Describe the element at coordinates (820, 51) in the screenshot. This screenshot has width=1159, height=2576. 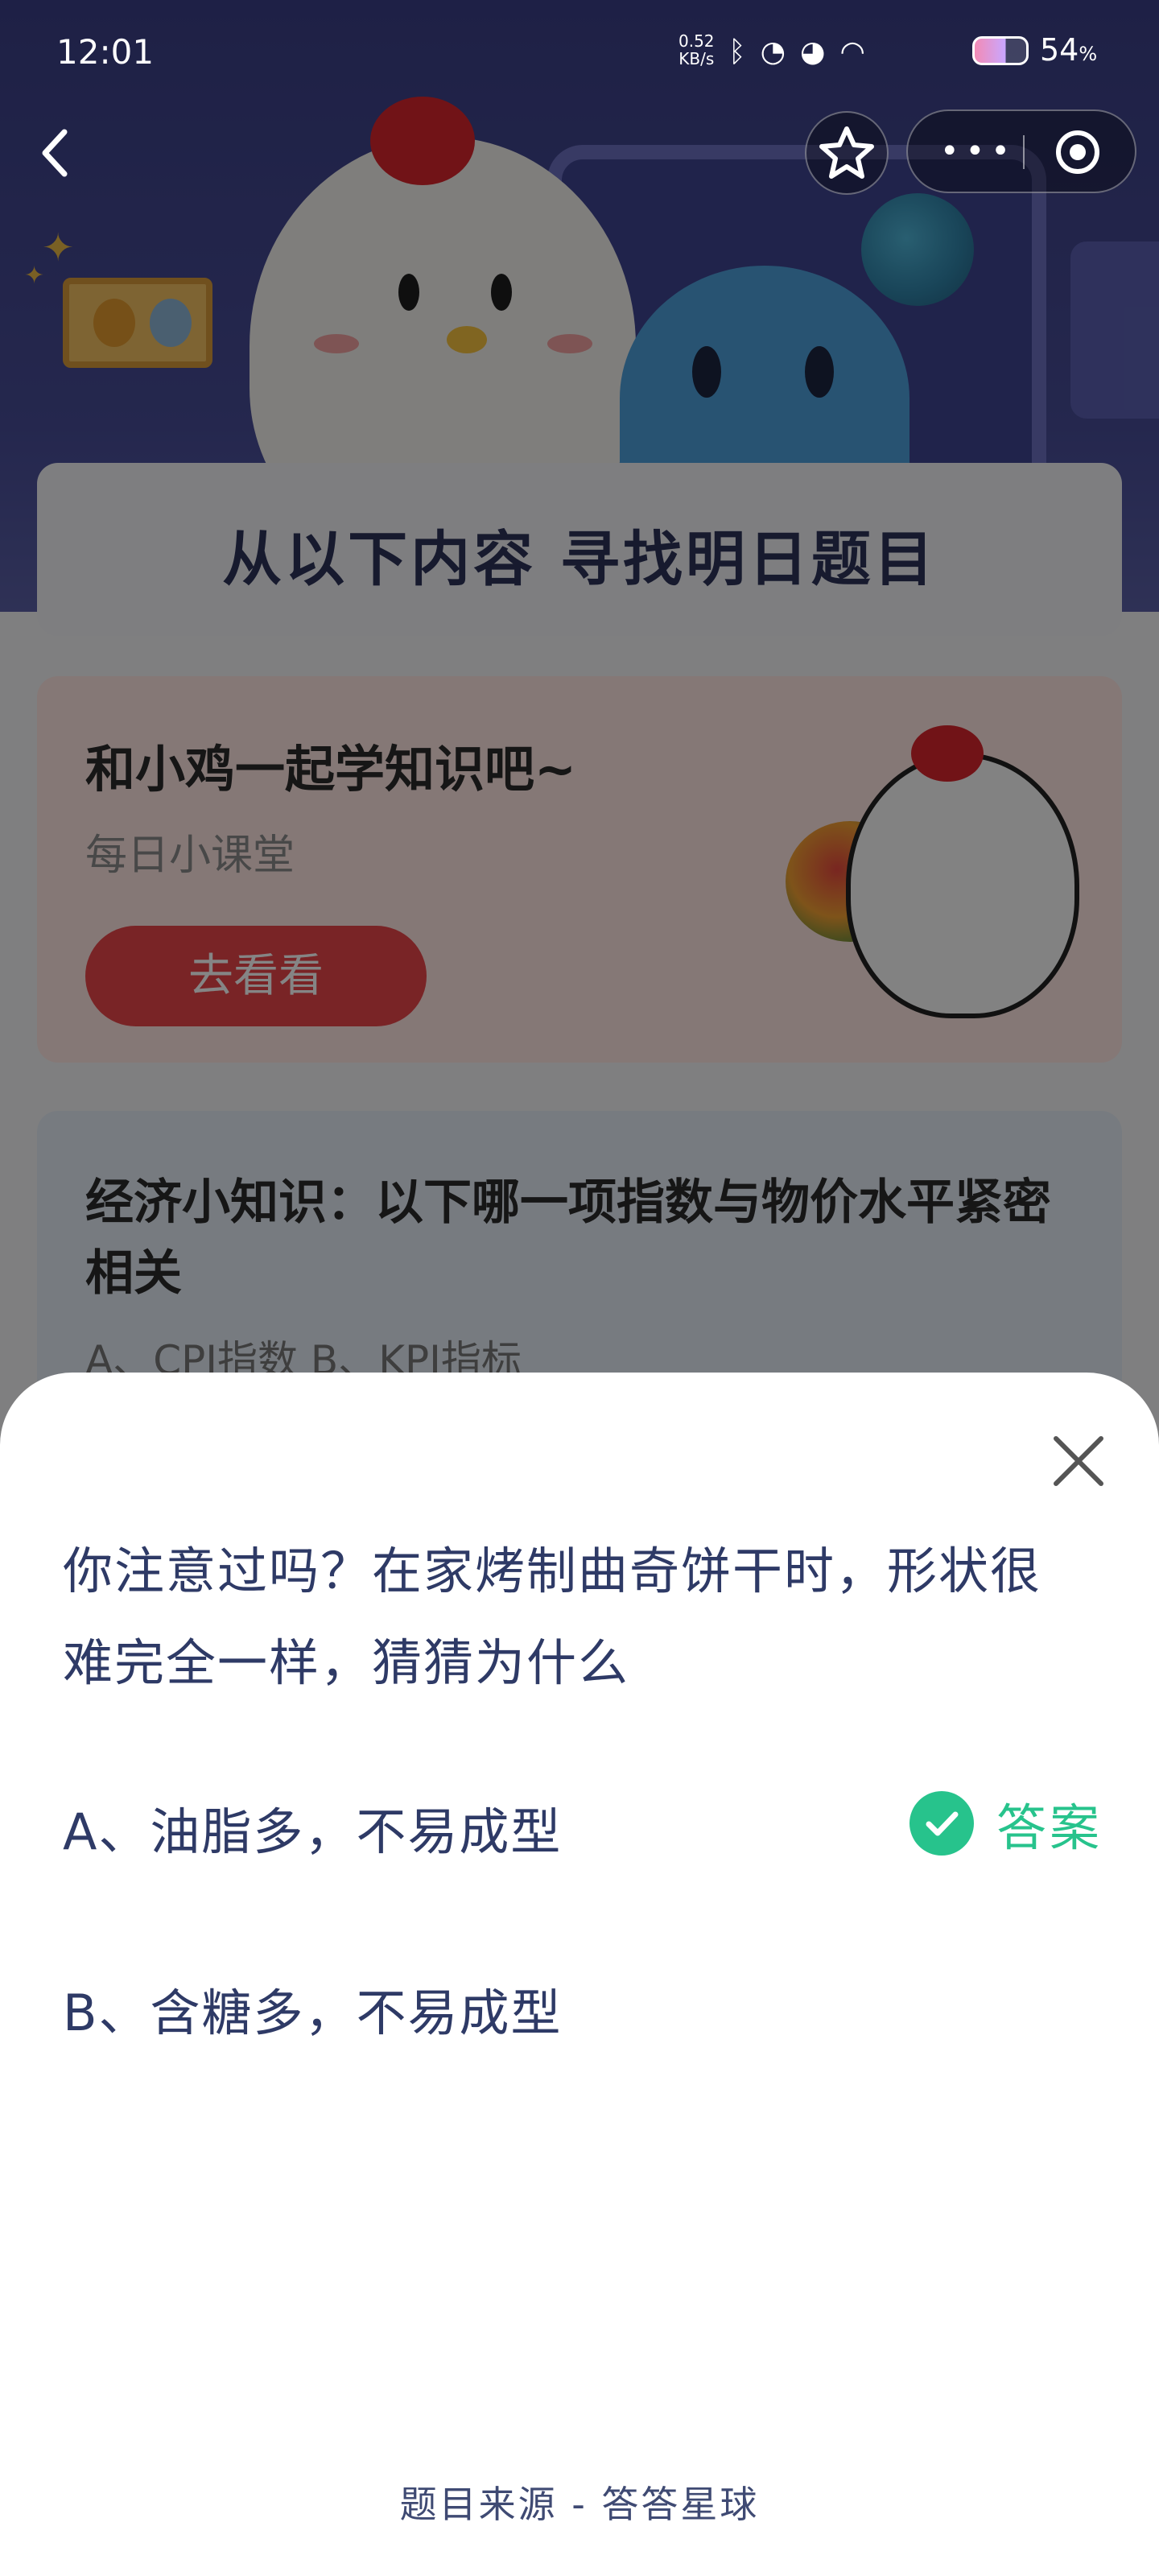
I see `signal-icon: ◕` at that location.